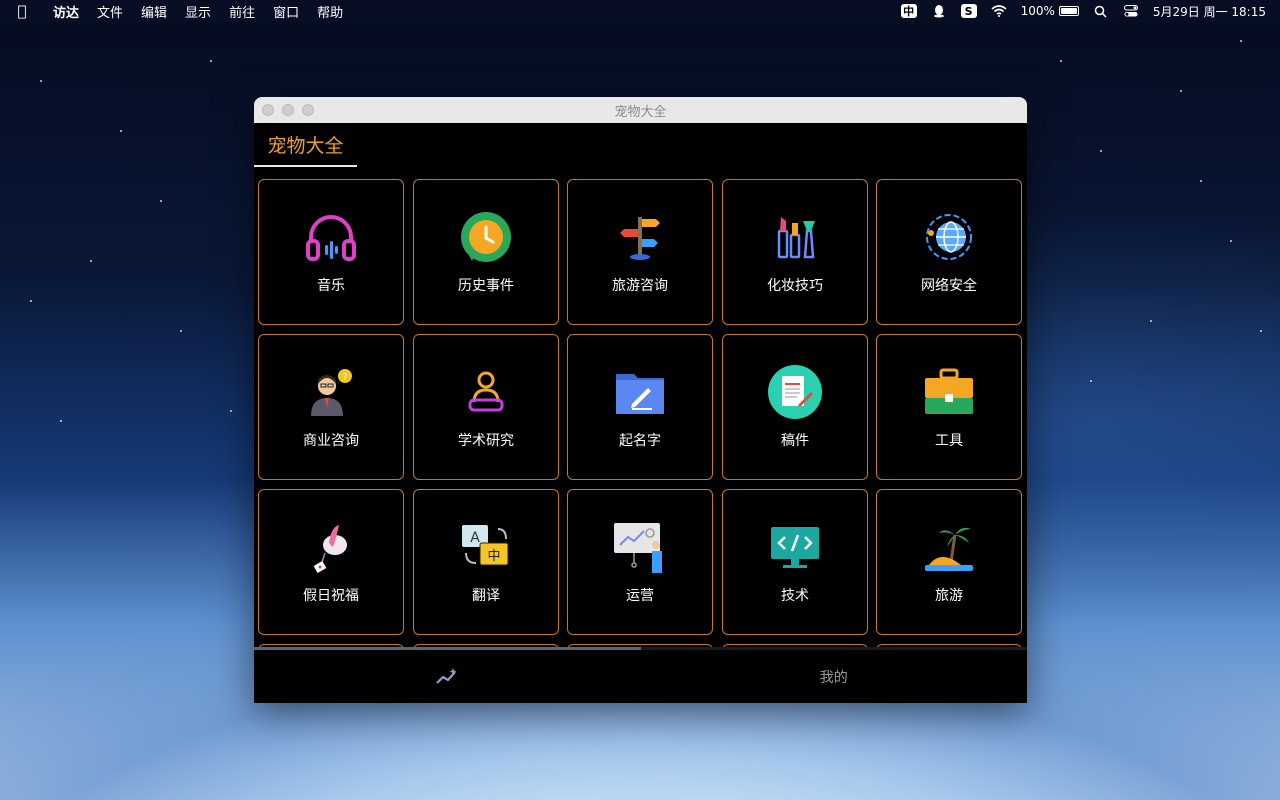 The height and width of the screenshot is (800, 1280). I want to click on menu-help: 帮助, so click(330, 11).